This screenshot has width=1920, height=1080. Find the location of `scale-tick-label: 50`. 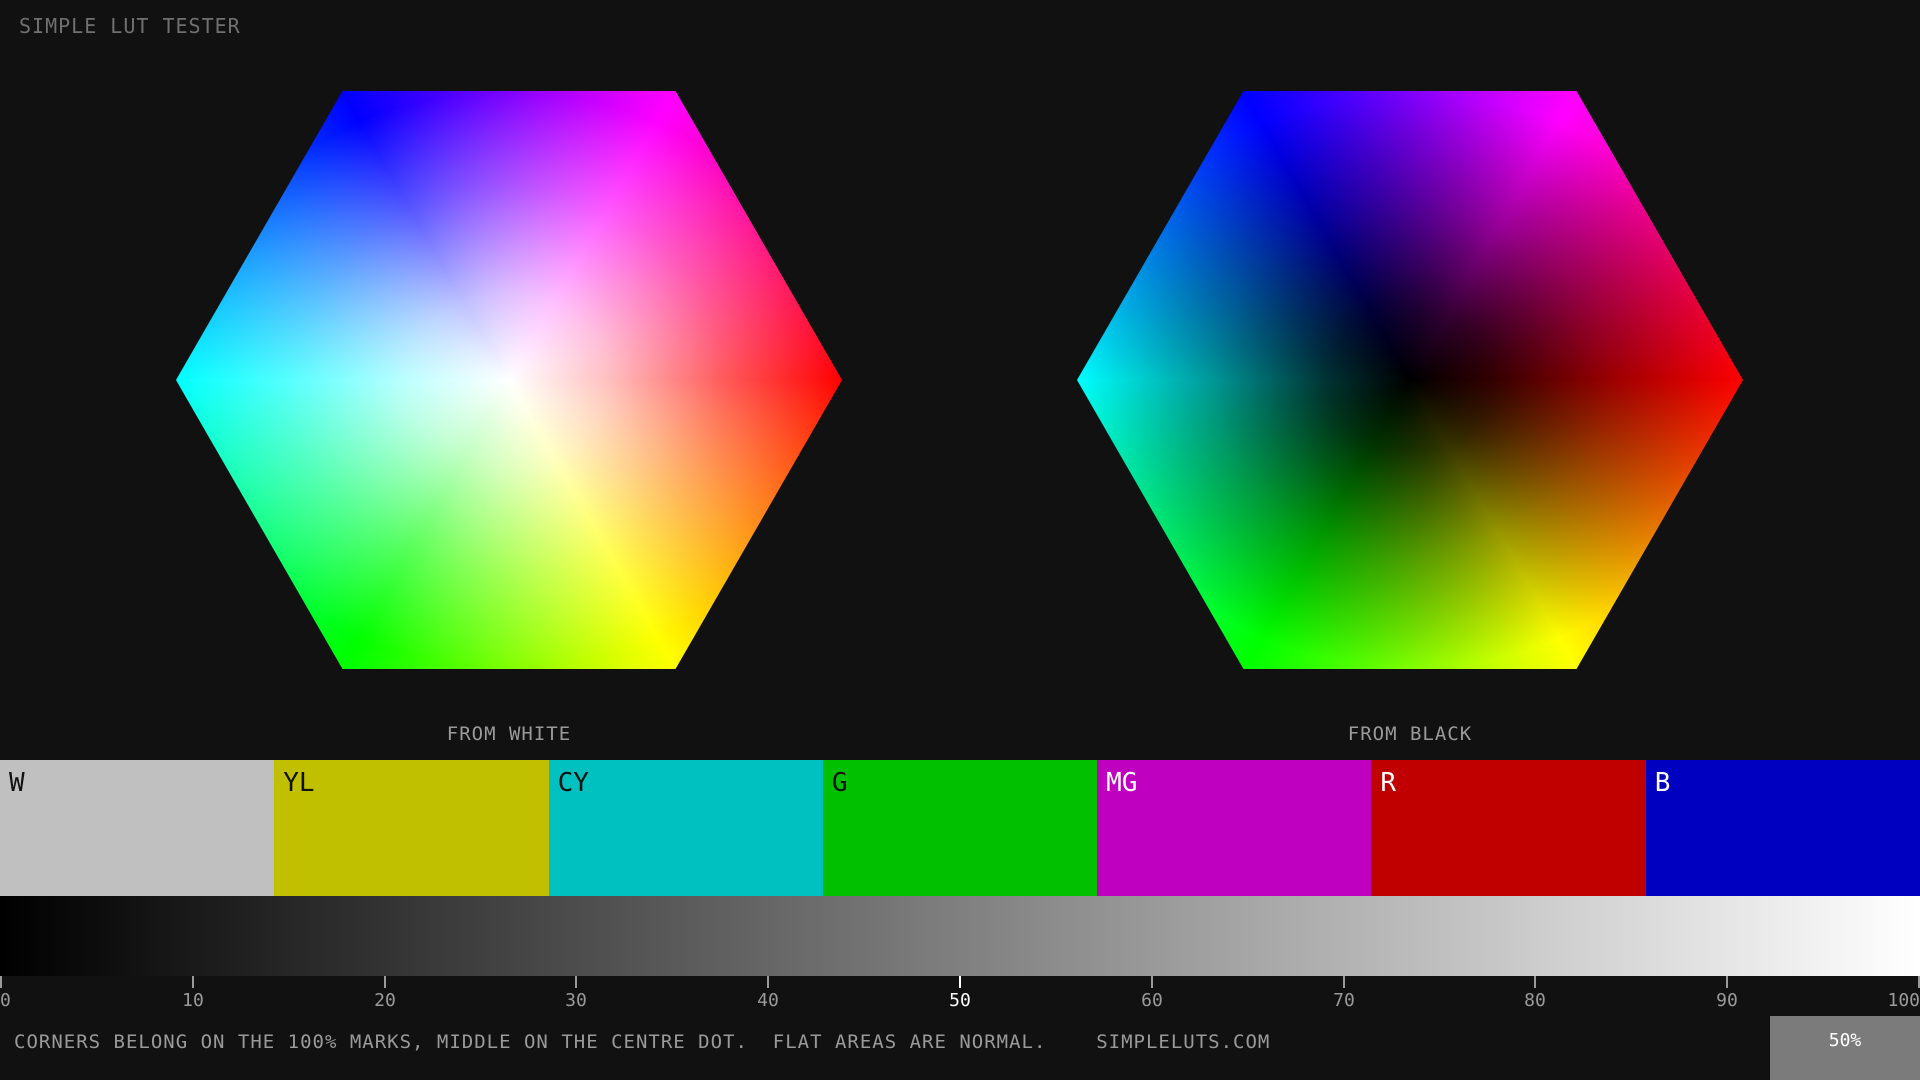

scale-tick-label: 50 is located at coordinates (960, 1000).